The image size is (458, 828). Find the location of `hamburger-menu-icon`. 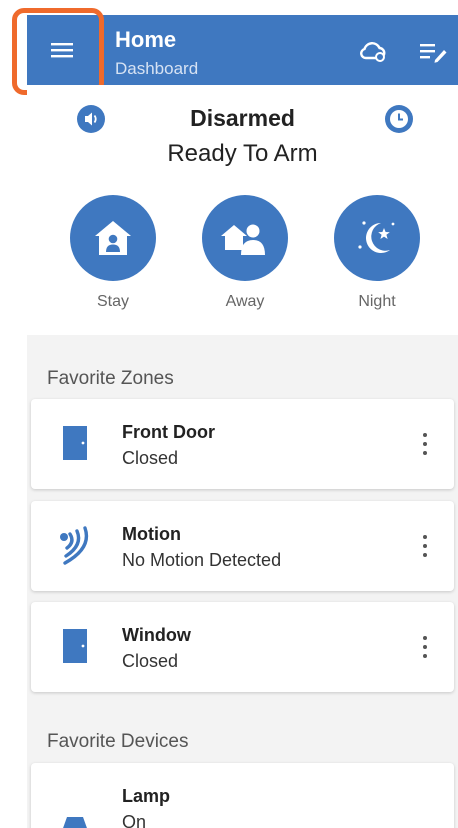

hamburger-menu-icon is located at coordinates (62, 50).